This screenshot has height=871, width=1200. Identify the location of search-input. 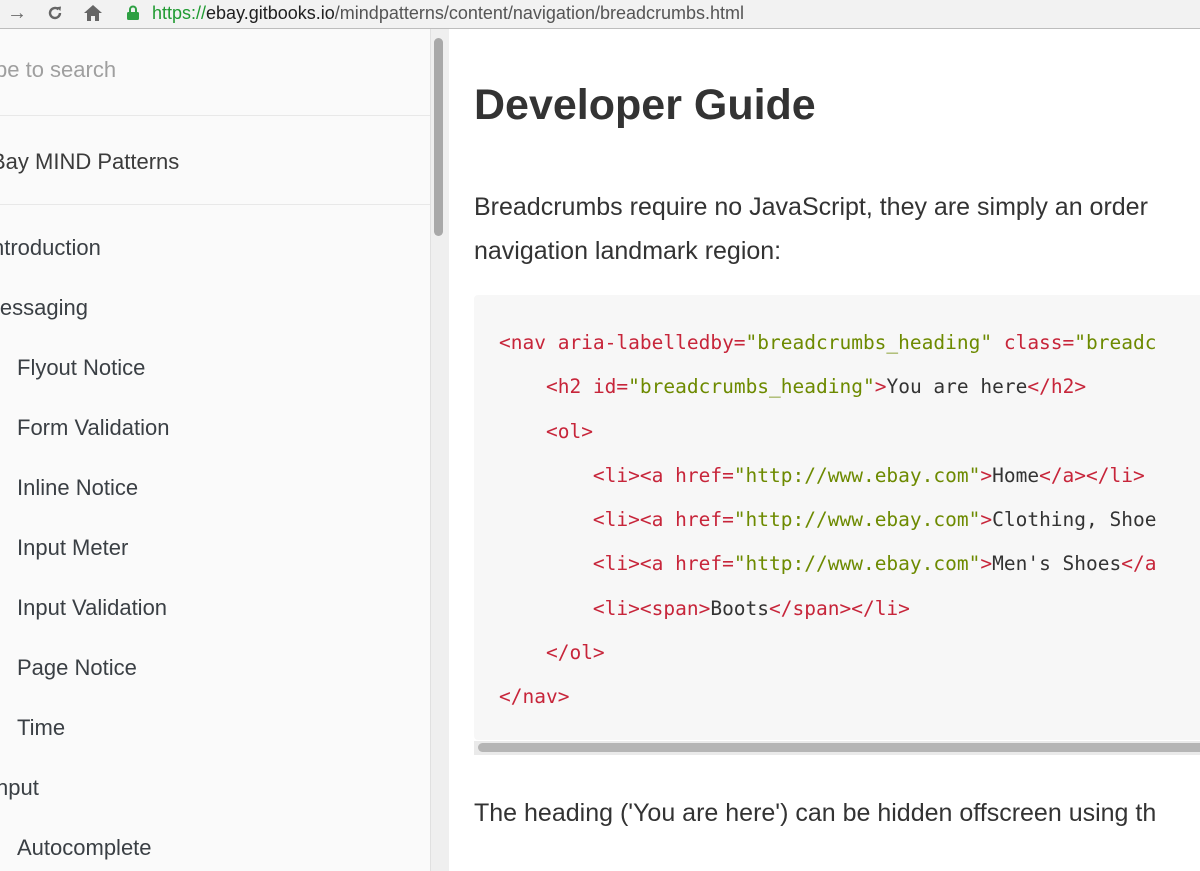
(213, 70).